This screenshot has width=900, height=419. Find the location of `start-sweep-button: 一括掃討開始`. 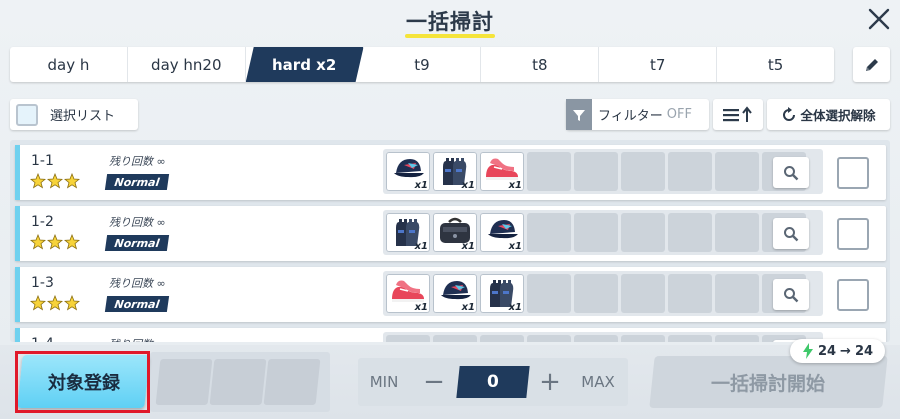

start-sweep-button: 一括掃討開始 is located at coordinates (768, 382).